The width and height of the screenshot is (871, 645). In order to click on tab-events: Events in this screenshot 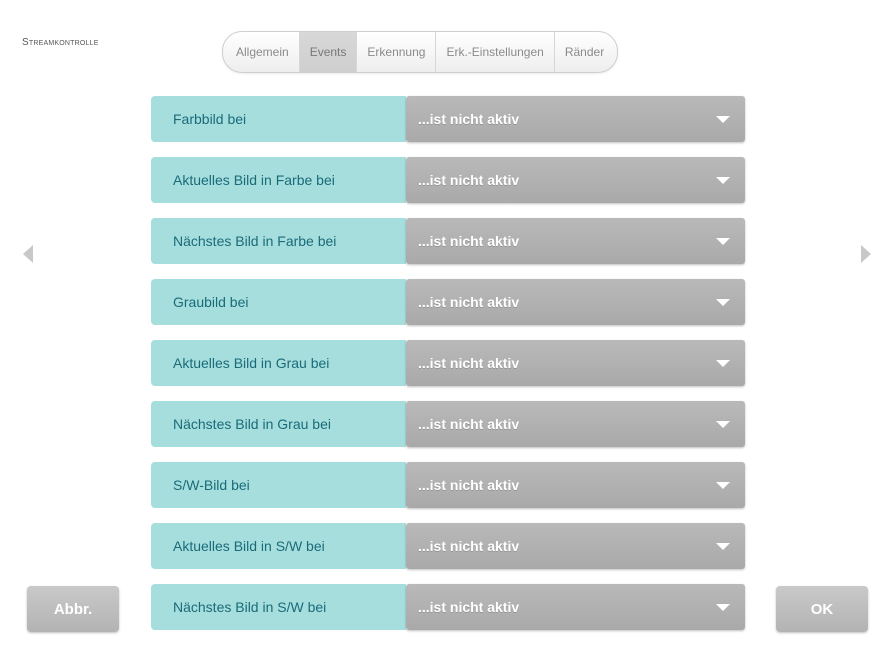, I will do `click(328, 52)`.